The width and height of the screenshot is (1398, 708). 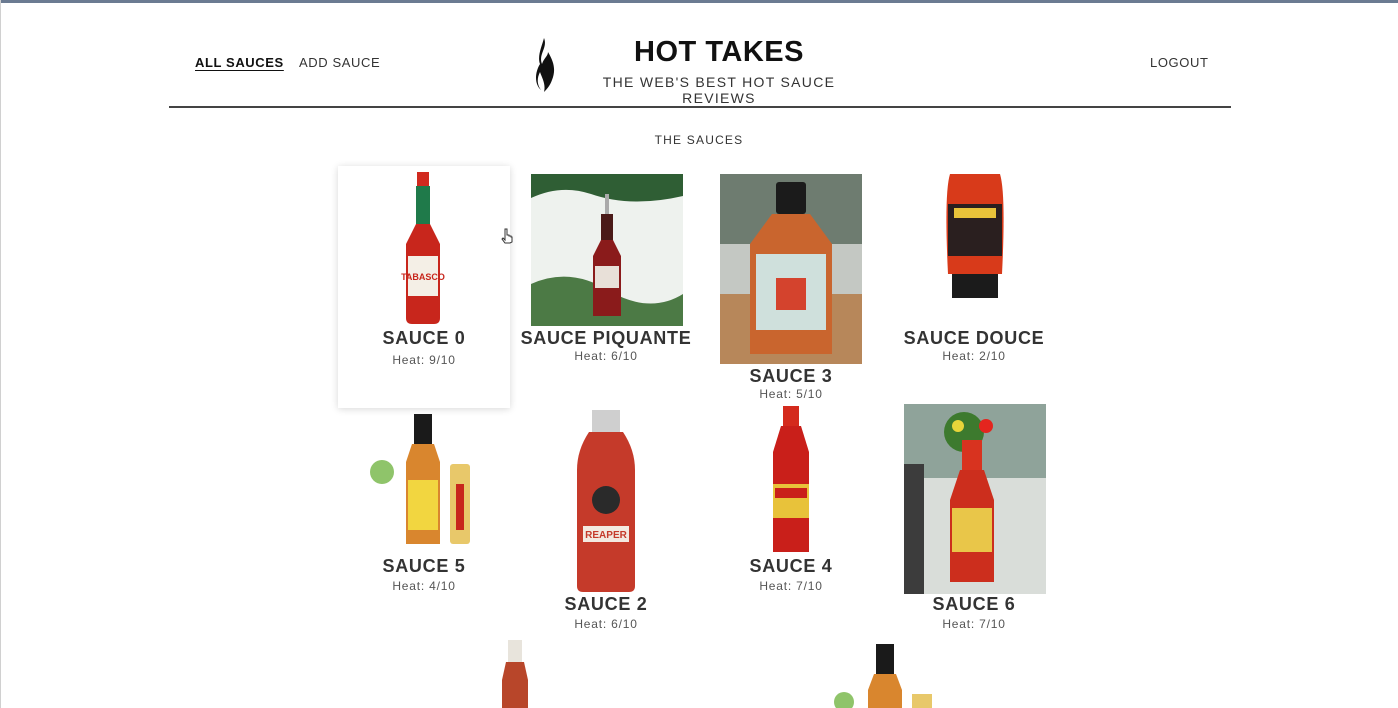 I want to click on sauce-card: SAUCE PIQUANTE Heat: 6/10, so click(x=606, y=268).